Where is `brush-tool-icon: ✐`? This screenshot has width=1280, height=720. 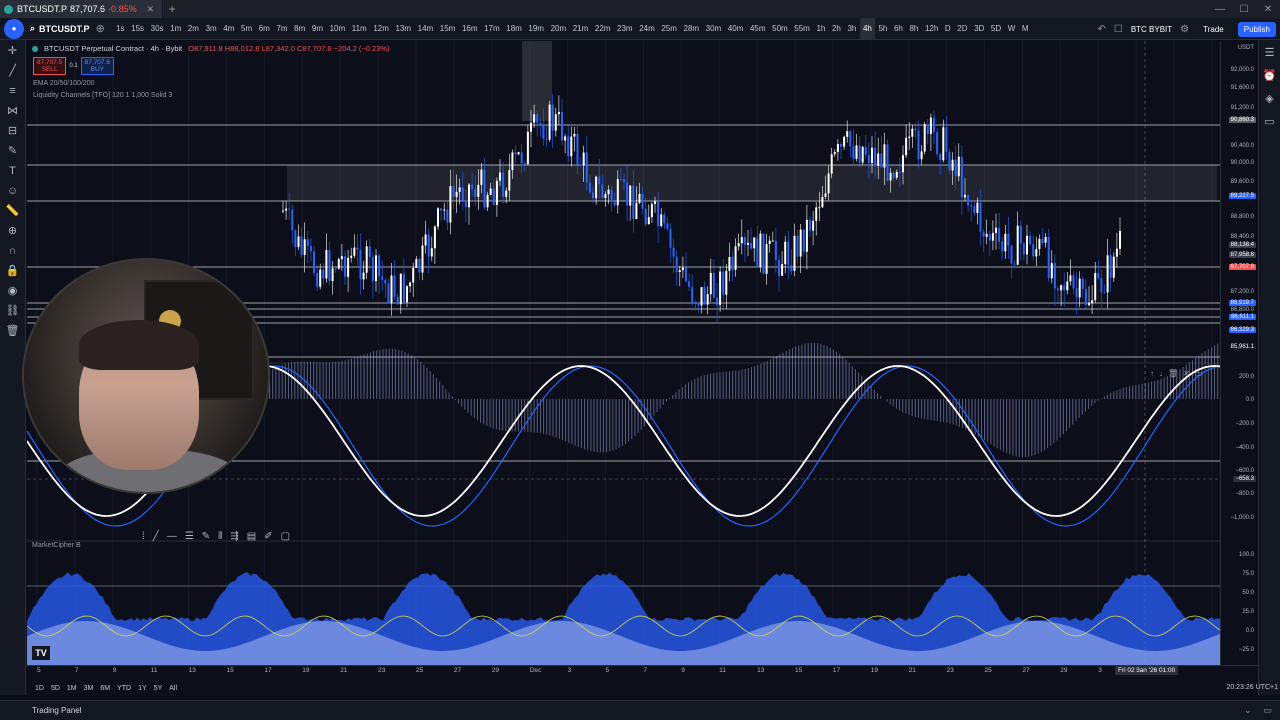
brush-tool-icon: ✐ is located at coordinates (268, 536).